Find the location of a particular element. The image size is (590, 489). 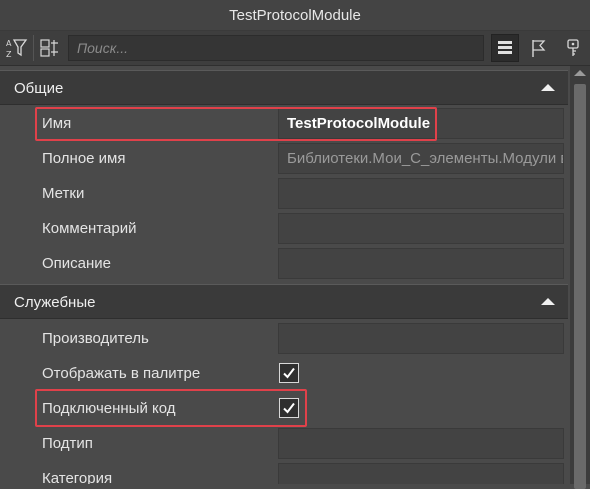

property-name: Комментарий is located at coordinates (89, 228).